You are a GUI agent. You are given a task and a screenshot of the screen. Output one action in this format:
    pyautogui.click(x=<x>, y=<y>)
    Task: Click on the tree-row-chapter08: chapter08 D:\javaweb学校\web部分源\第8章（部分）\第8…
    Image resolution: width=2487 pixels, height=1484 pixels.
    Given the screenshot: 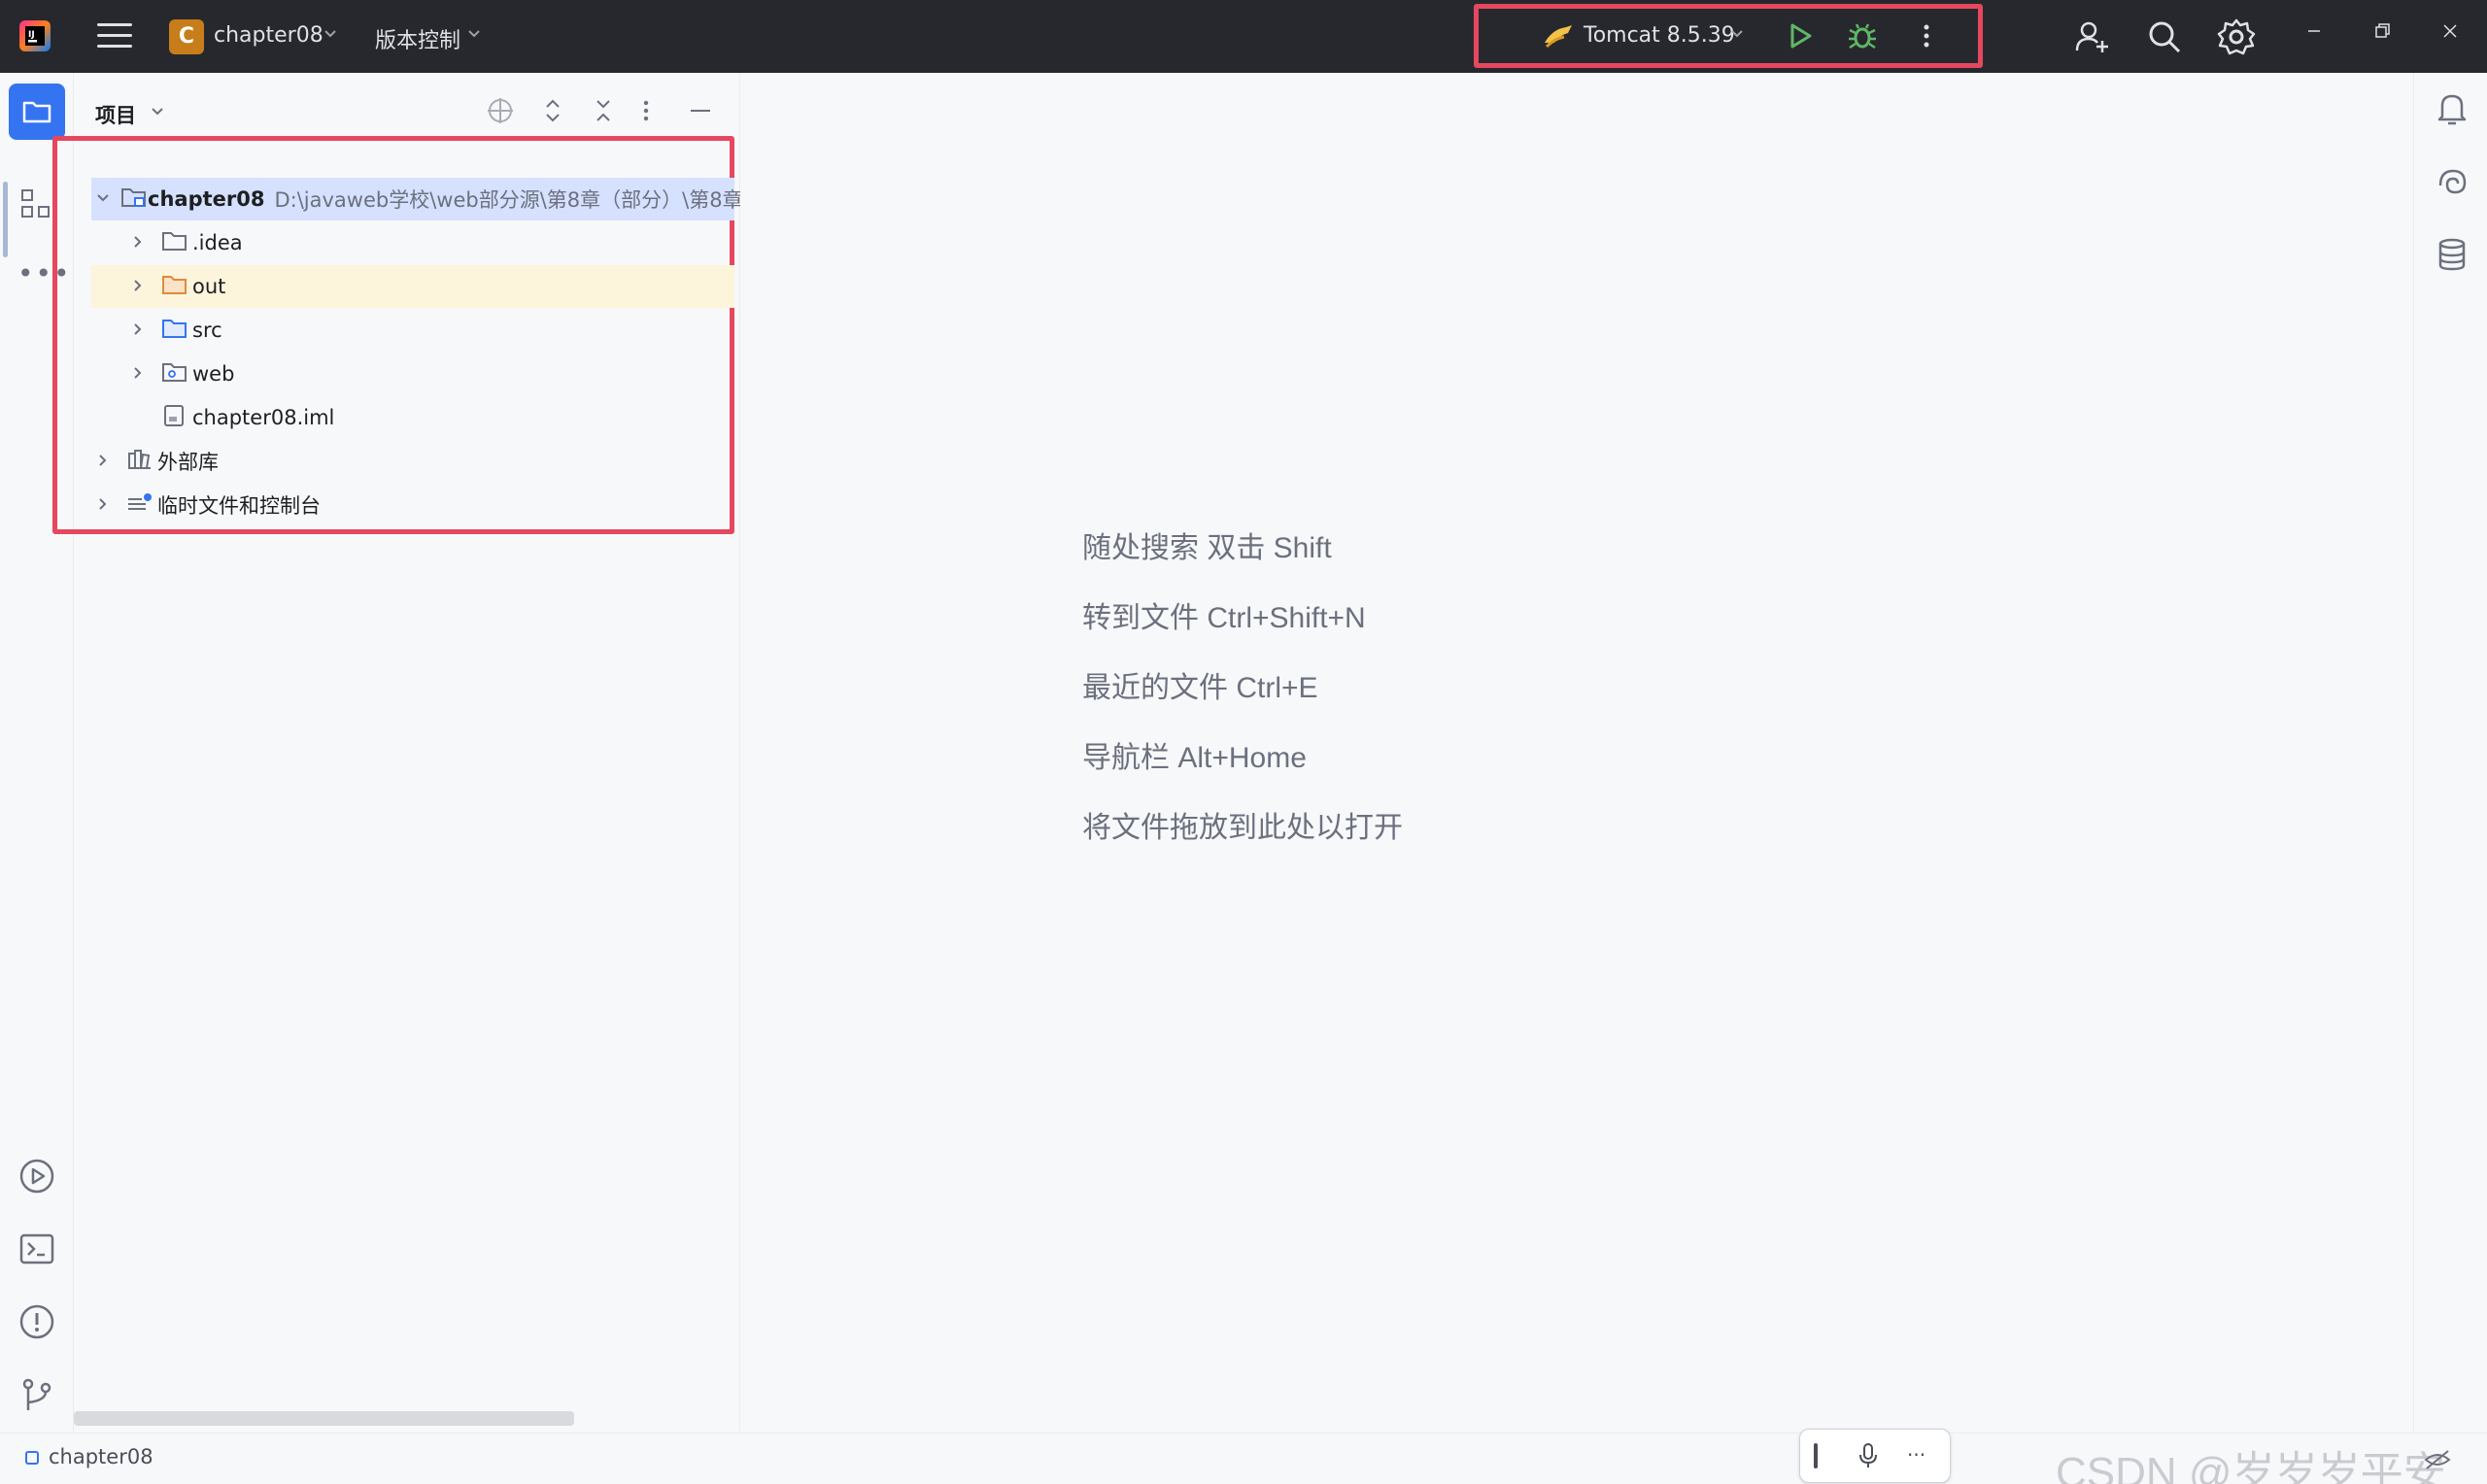 What is the action you would take?
    pyautogui.click(x=417, y=199)
    